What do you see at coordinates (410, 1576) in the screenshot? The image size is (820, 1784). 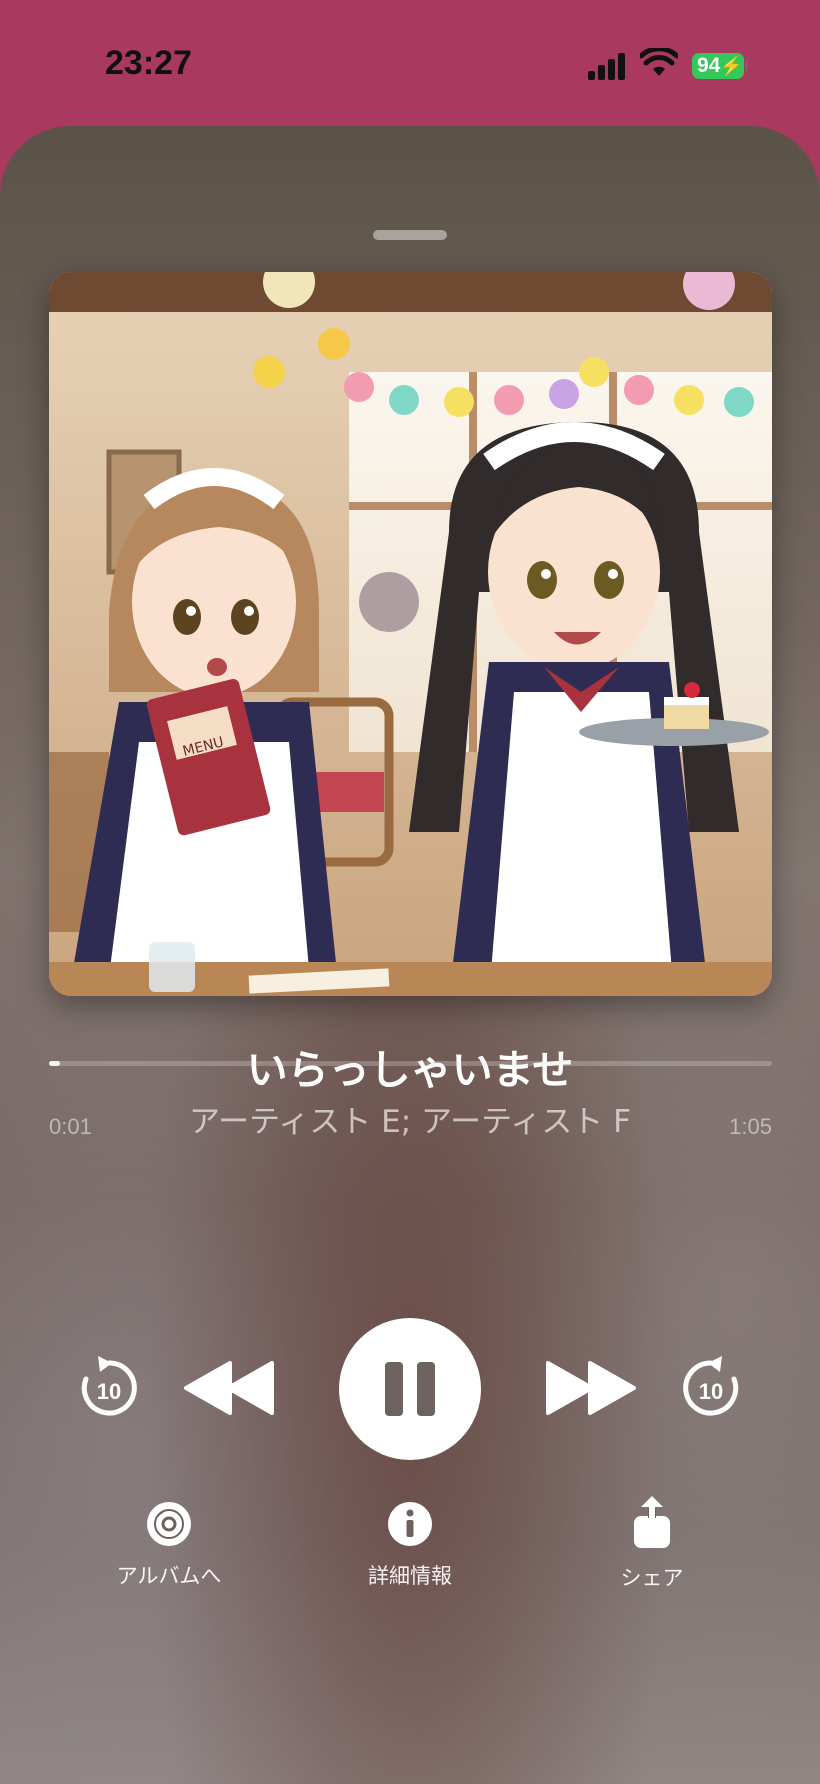 I see `details-label: 詳細情報` at bounding box center [410, 1576].